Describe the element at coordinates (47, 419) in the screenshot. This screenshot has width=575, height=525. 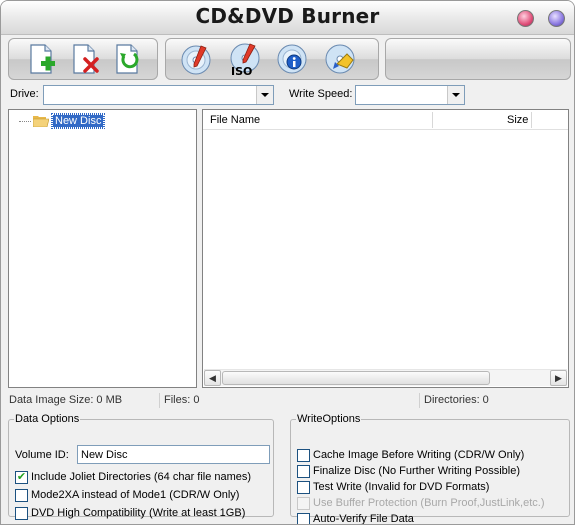
I see `data-options-legend: Data Options` at that location.